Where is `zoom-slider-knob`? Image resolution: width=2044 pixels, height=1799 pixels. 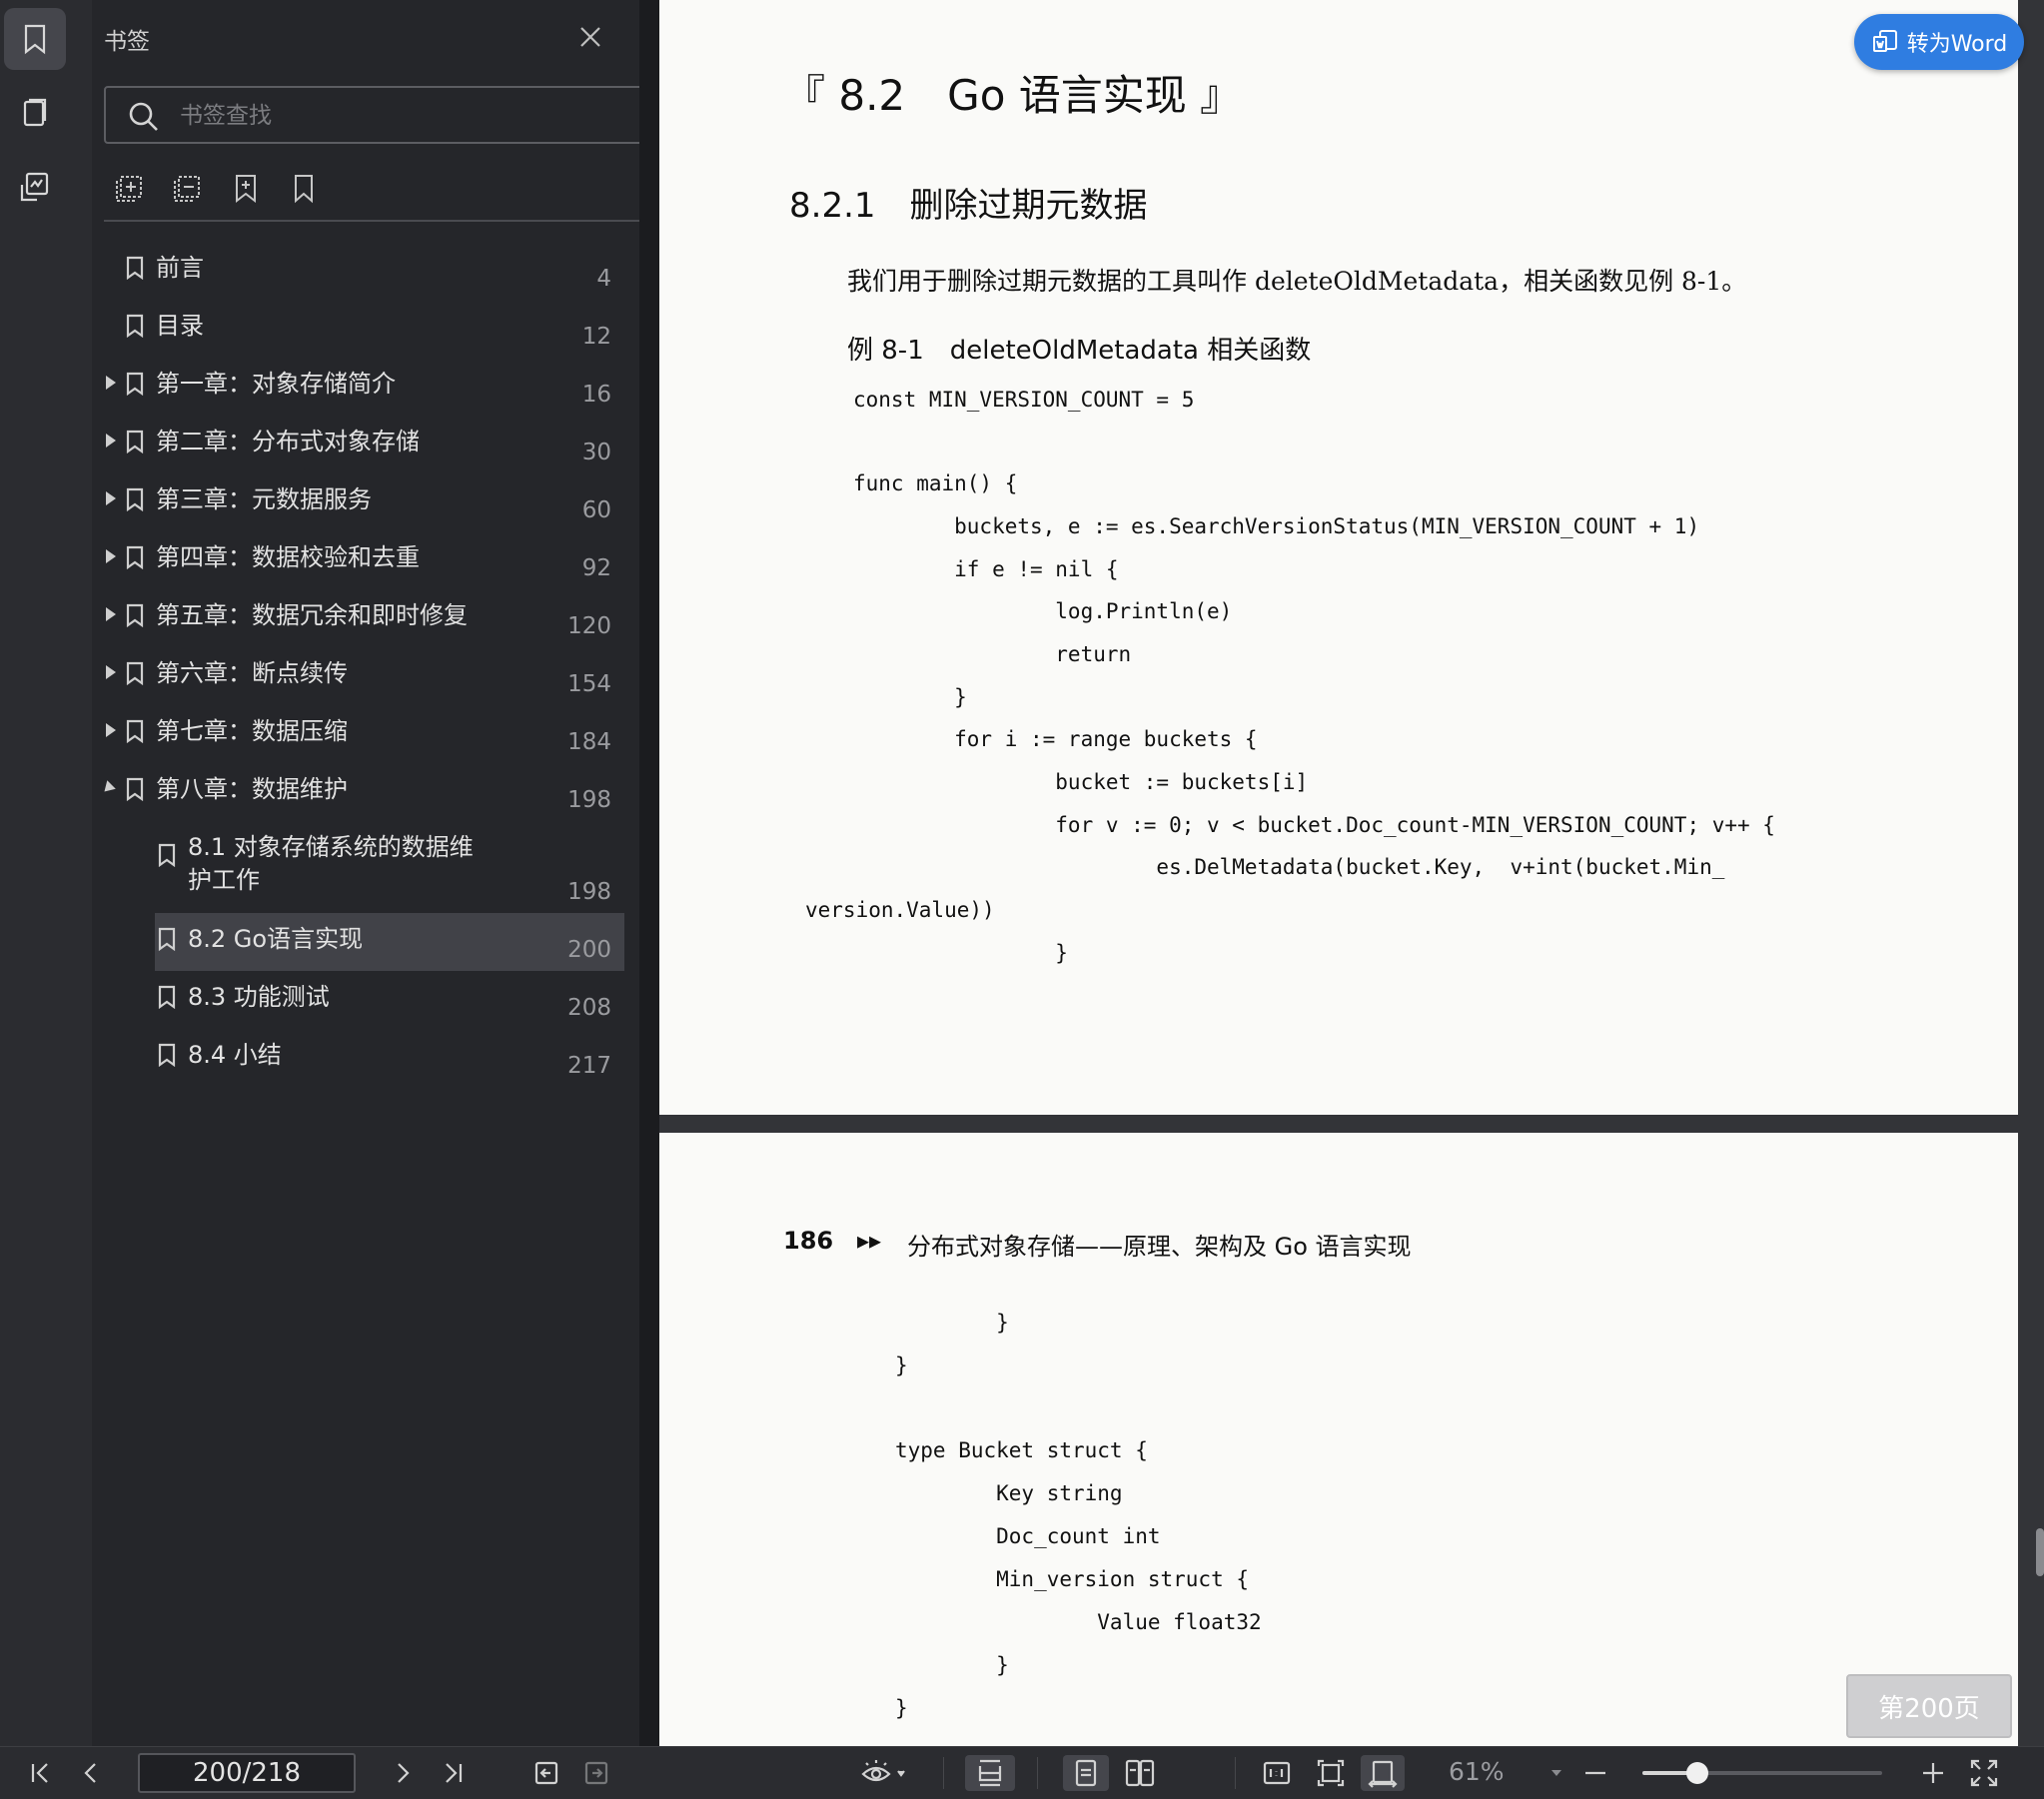
zoom-slider-knob is located at coordinates (1697, 1773).